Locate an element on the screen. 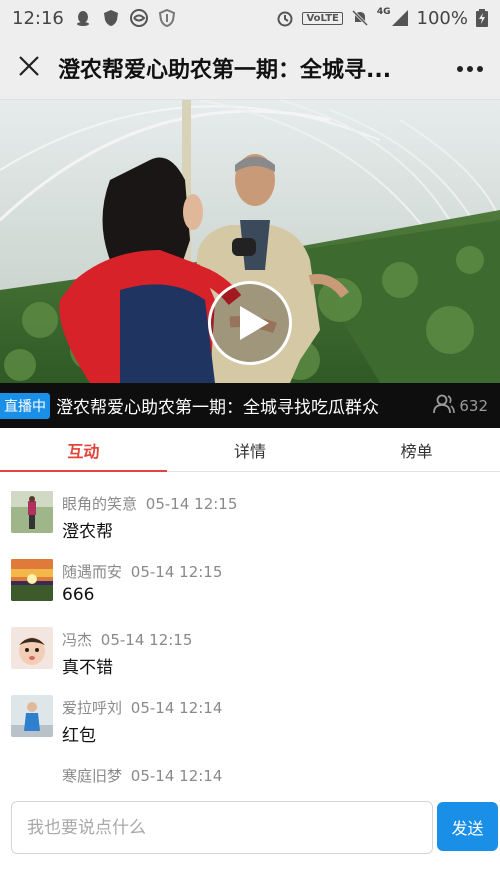 This screenshot has height=888, width=500. viewer-count: 632 is located at coordinates (460, 406).